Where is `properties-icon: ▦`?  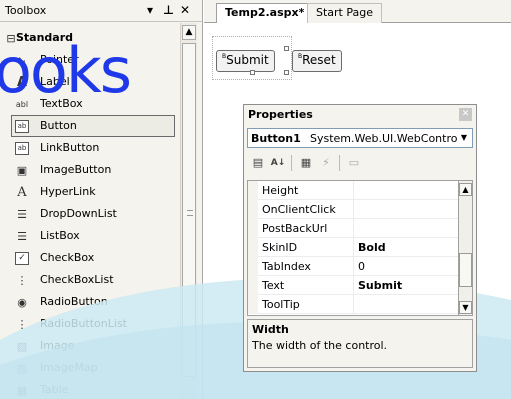 properties-icon: ▦ is located at coordinates (306, 163).